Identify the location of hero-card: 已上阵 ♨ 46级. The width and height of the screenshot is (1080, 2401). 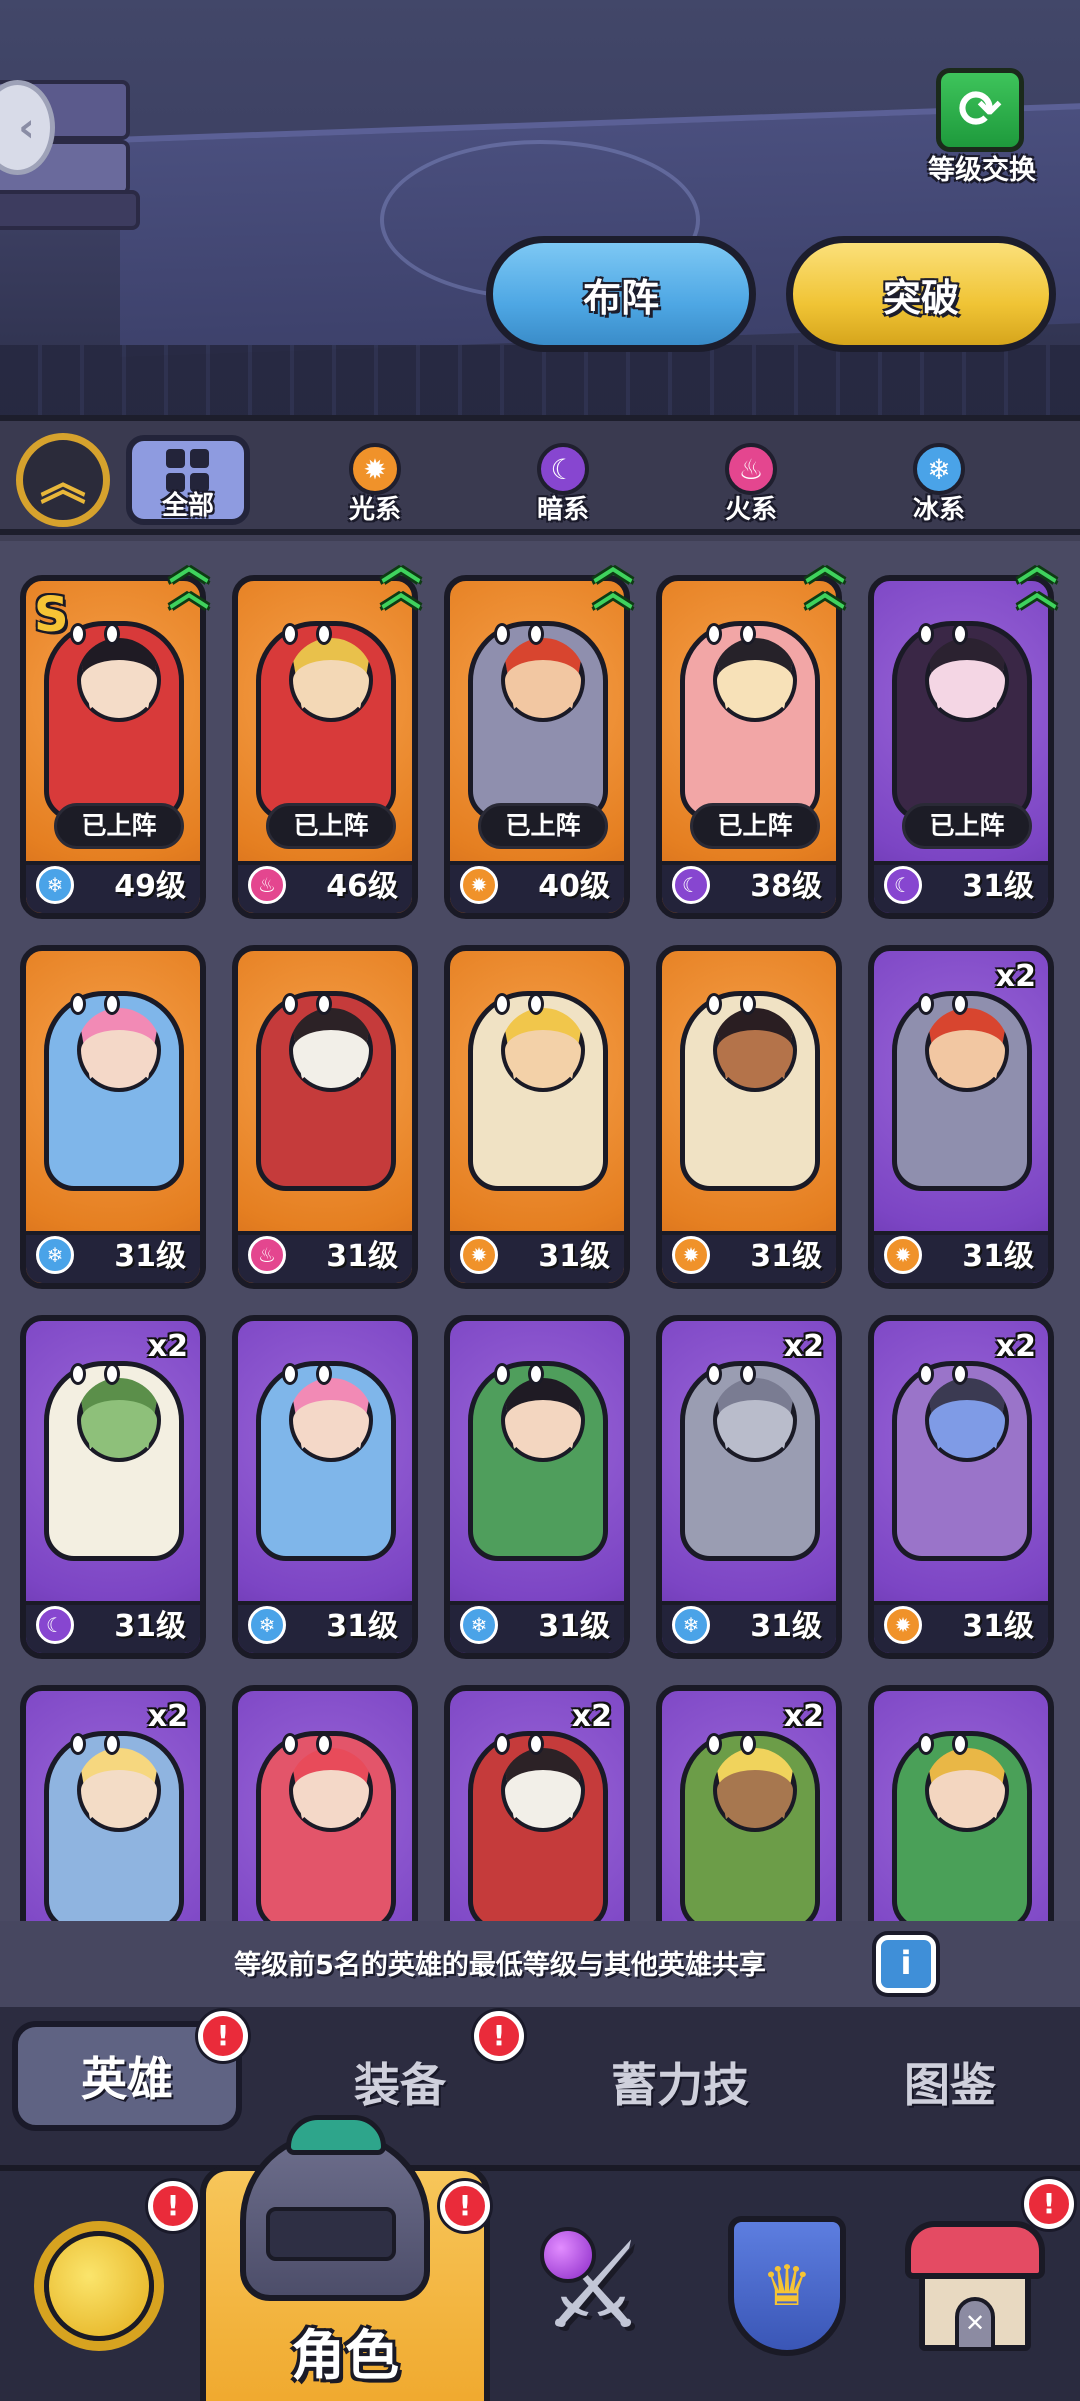
(325, 747).